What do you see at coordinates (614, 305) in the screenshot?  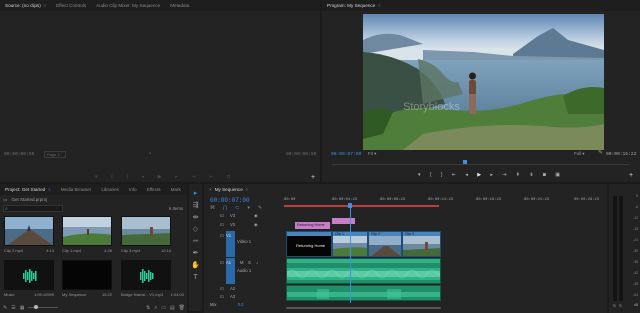 I see `solo-left-button: S` at bounding box center [614, 305].